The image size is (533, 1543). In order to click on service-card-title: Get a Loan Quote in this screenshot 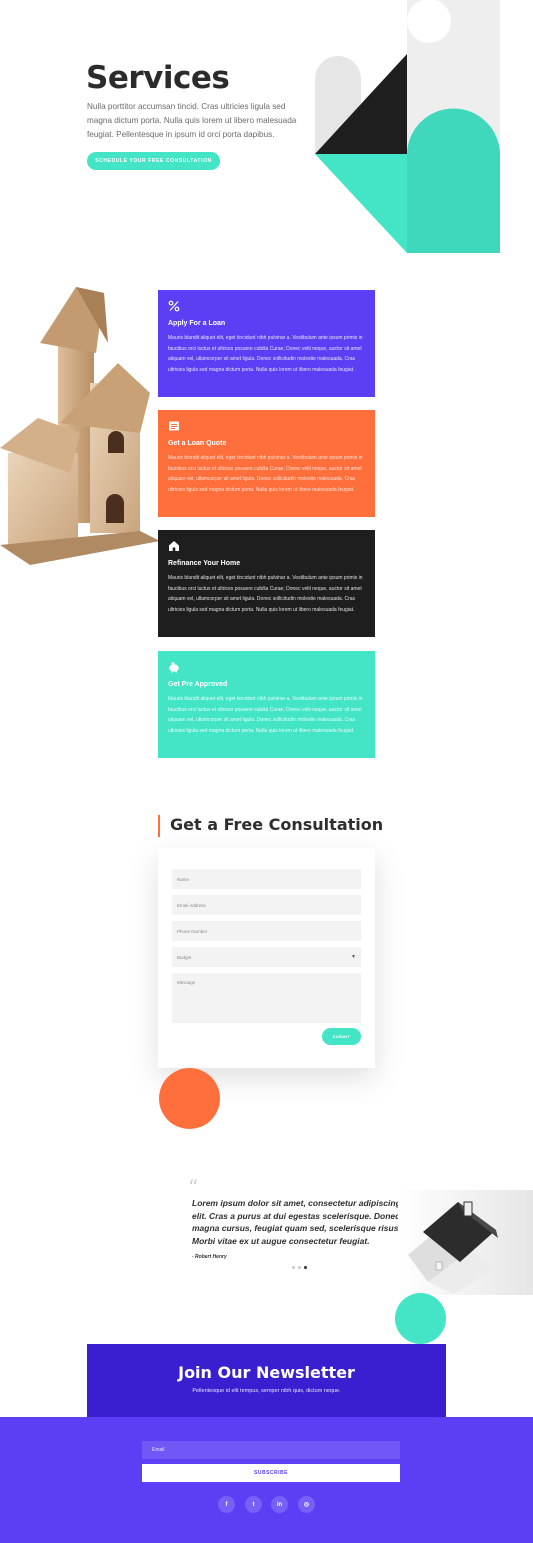, I will do `click(197, 443)`.